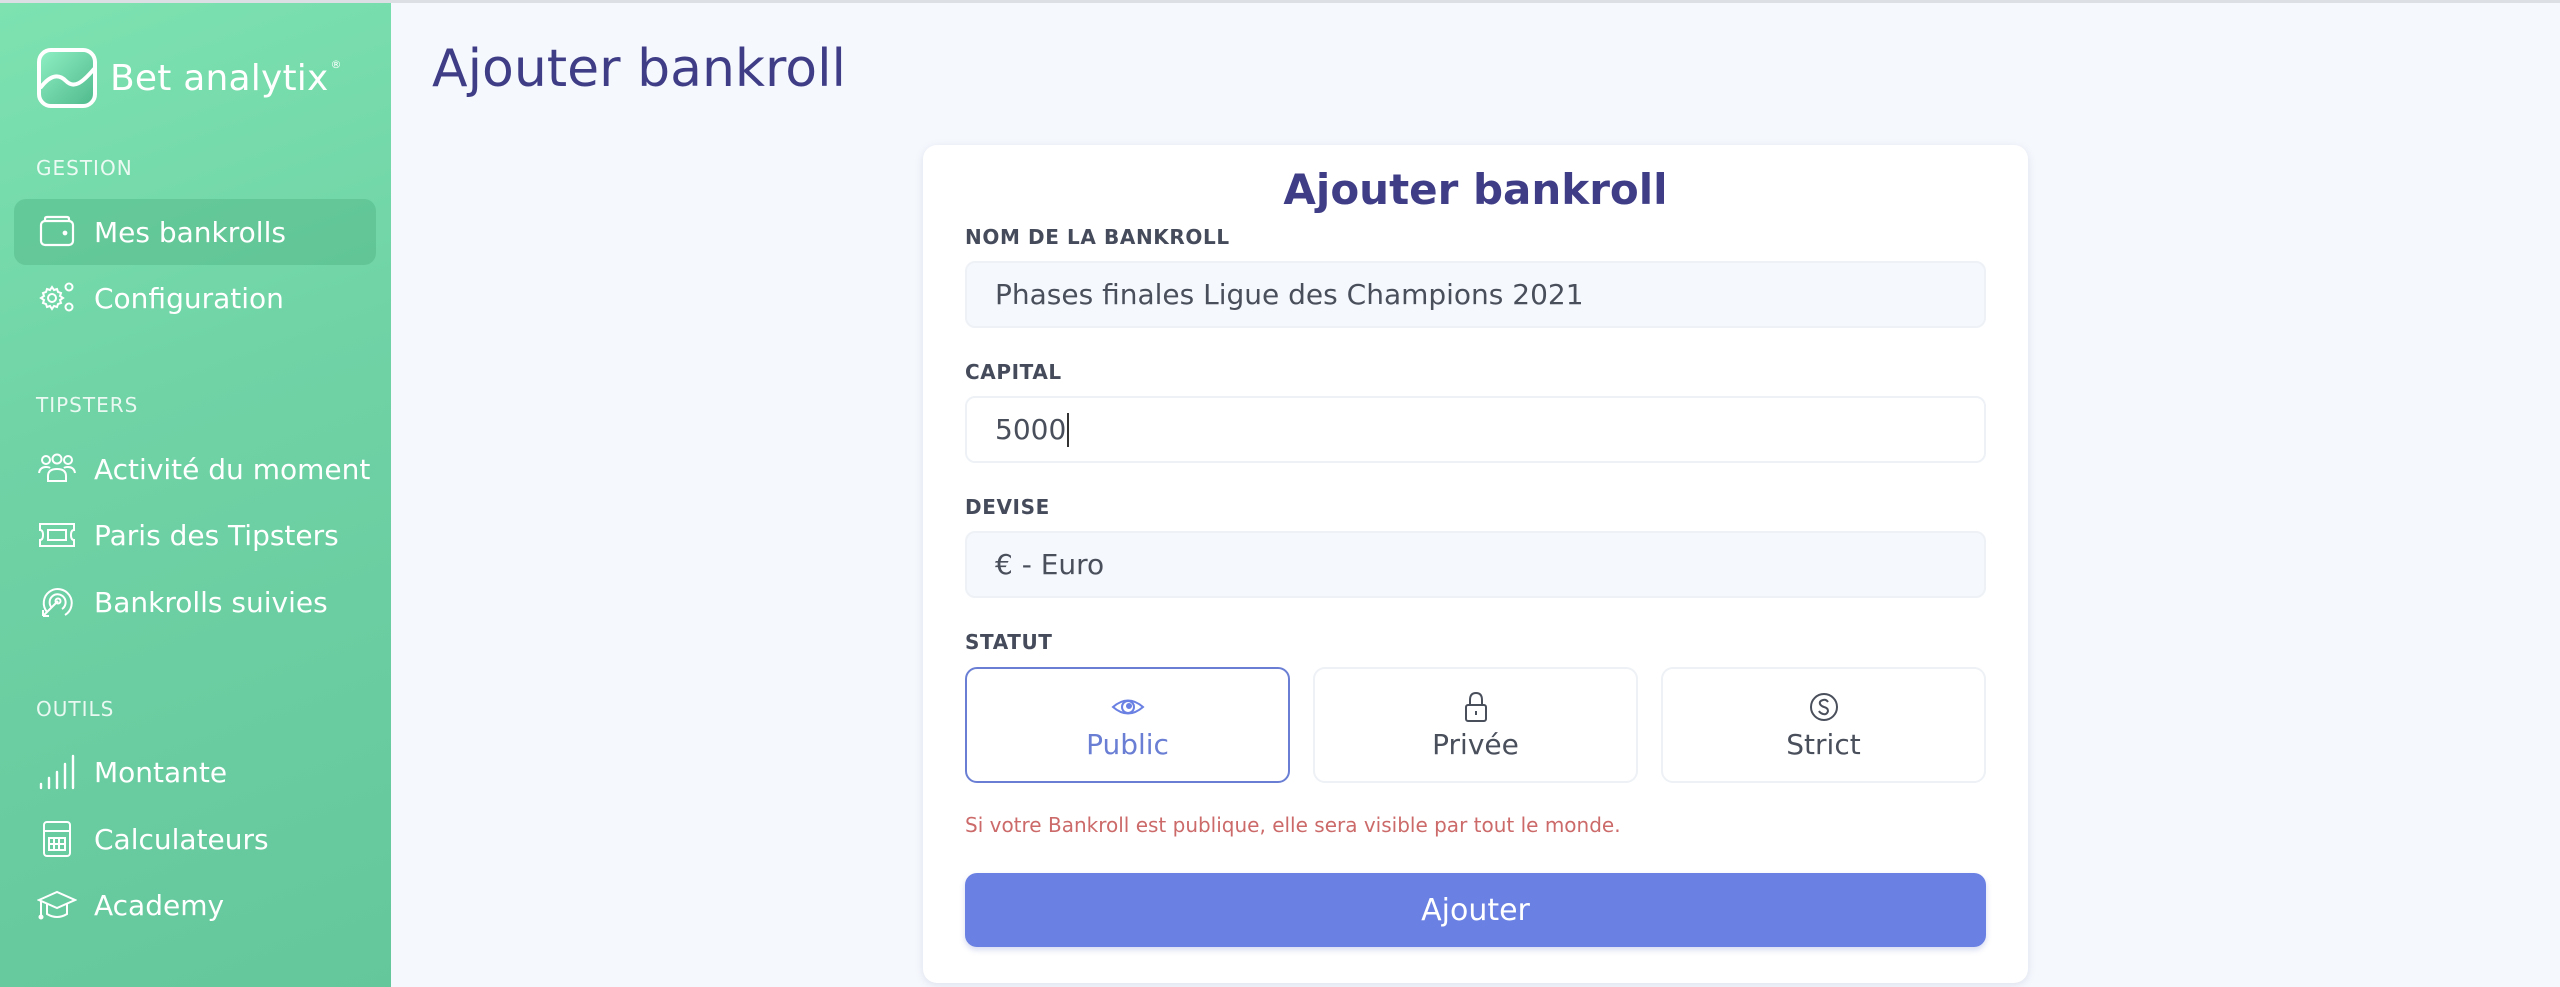 The image size is (2560, 987). Describe the element at coordinates (232, 469) in the screenshot. I see `sidebar-item-label: Activité du moment` at that location.